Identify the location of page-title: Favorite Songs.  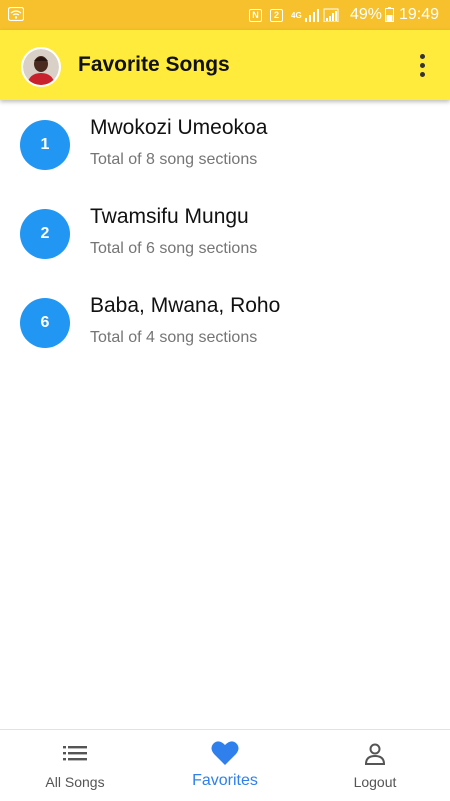
(154, 64).